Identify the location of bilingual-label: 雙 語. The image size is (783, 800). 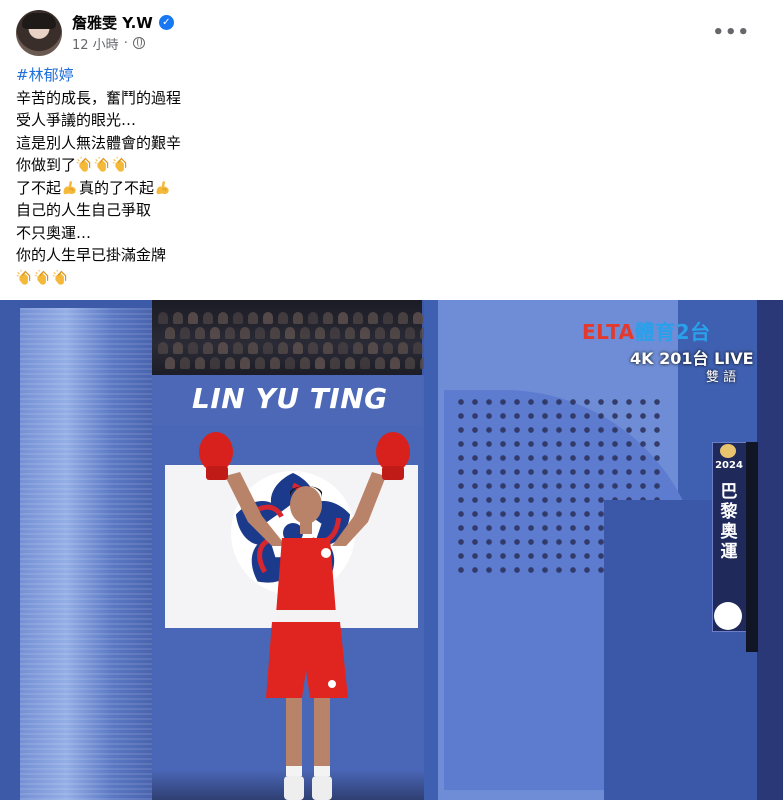
(721, 377).